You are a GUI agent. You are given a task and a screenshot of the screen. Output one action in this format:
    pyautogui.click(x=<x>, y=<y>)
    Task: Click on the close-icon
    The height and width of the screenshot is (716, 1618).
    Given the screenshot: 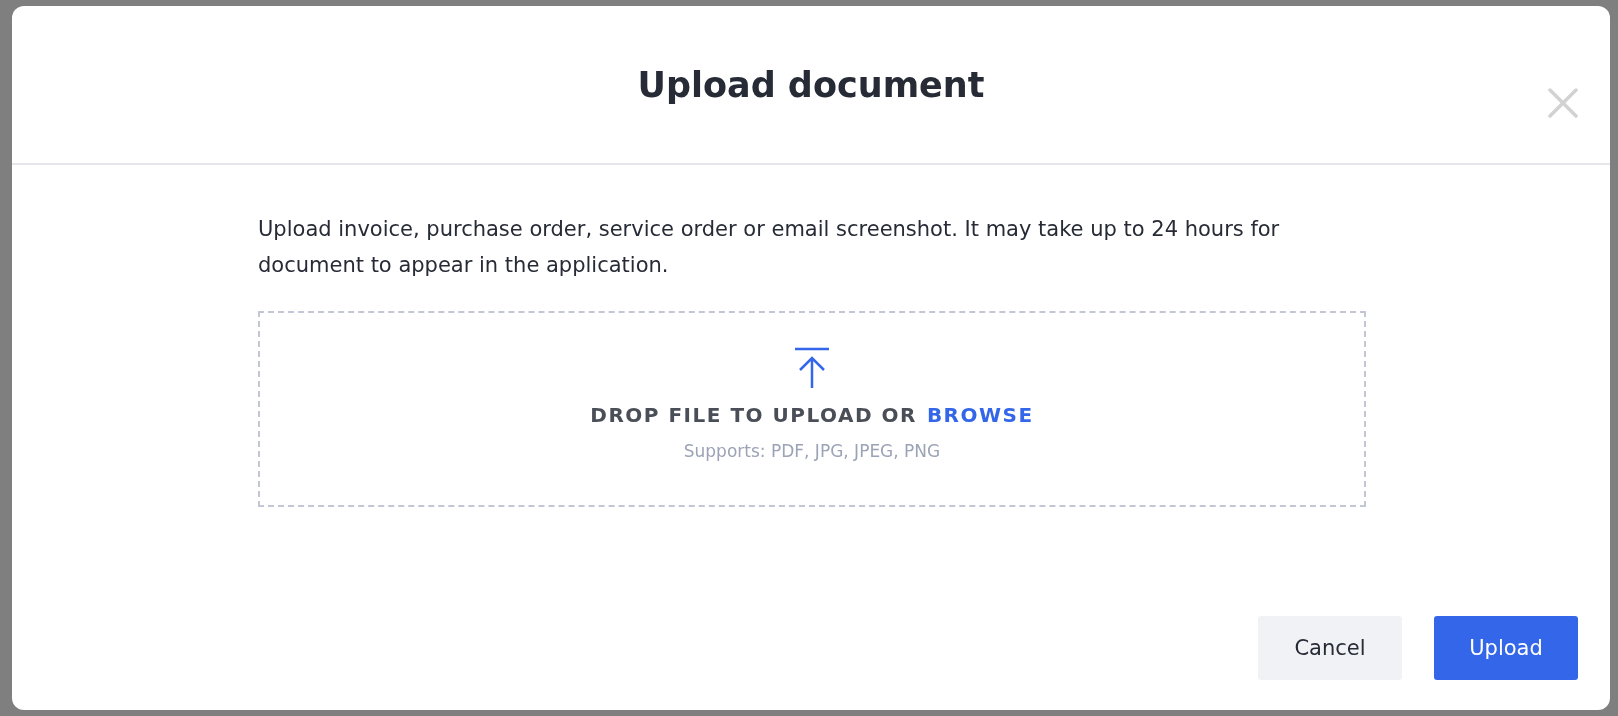 What is the action you would take?
    pyautogui.click(x=1563, y=103)
    